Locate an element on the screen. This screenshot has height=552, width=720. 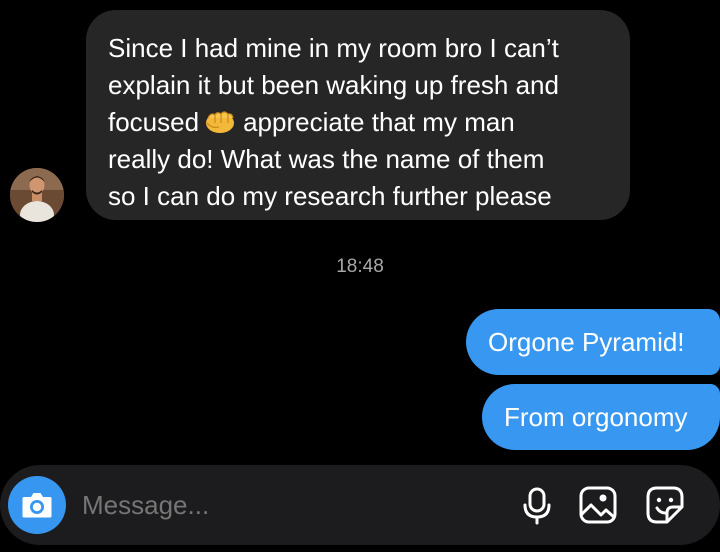
message-composer is located at coordinates (360, 505).